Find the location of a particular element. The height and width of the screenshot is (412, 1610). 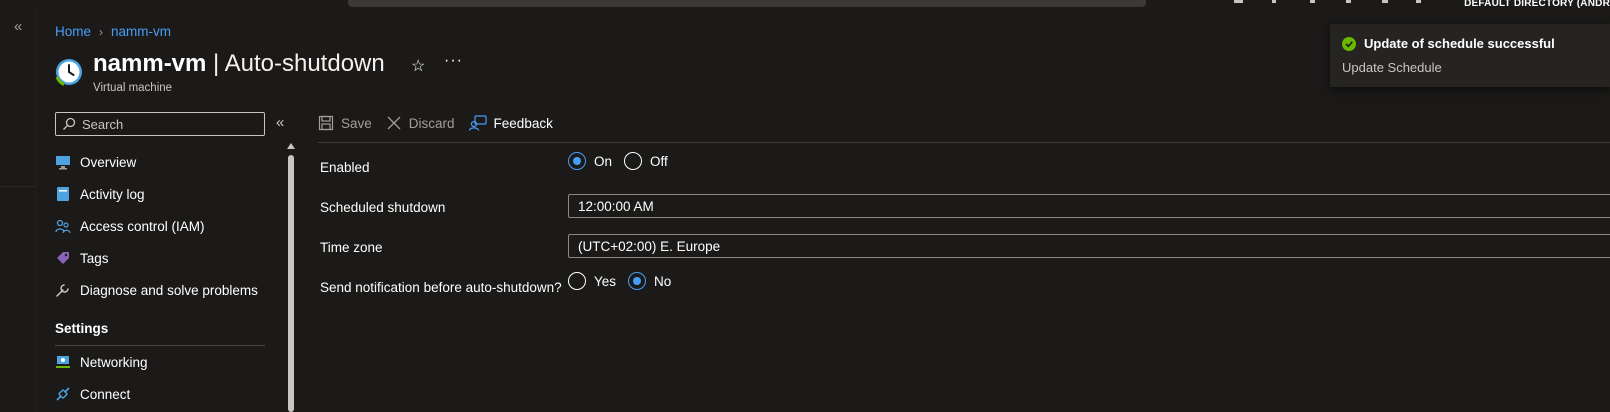

monitor-icon is located at coordinates (63, 162).